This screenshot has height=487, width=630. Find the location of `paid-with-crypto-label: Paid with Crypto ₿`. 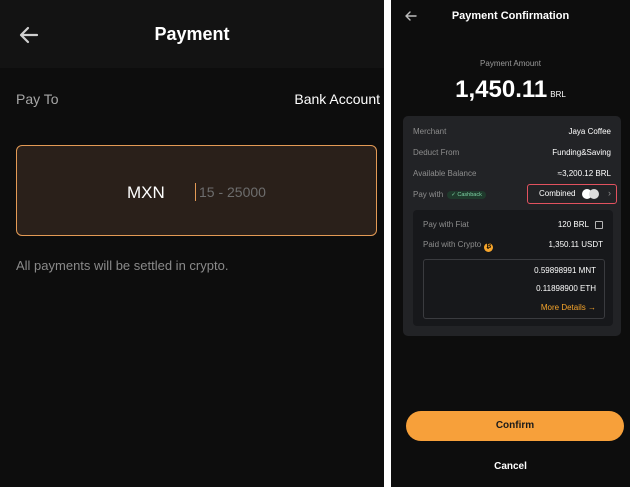

paid-with-crypto-label: Paid with Crypto ₿ is located at coordinates (458, 246).